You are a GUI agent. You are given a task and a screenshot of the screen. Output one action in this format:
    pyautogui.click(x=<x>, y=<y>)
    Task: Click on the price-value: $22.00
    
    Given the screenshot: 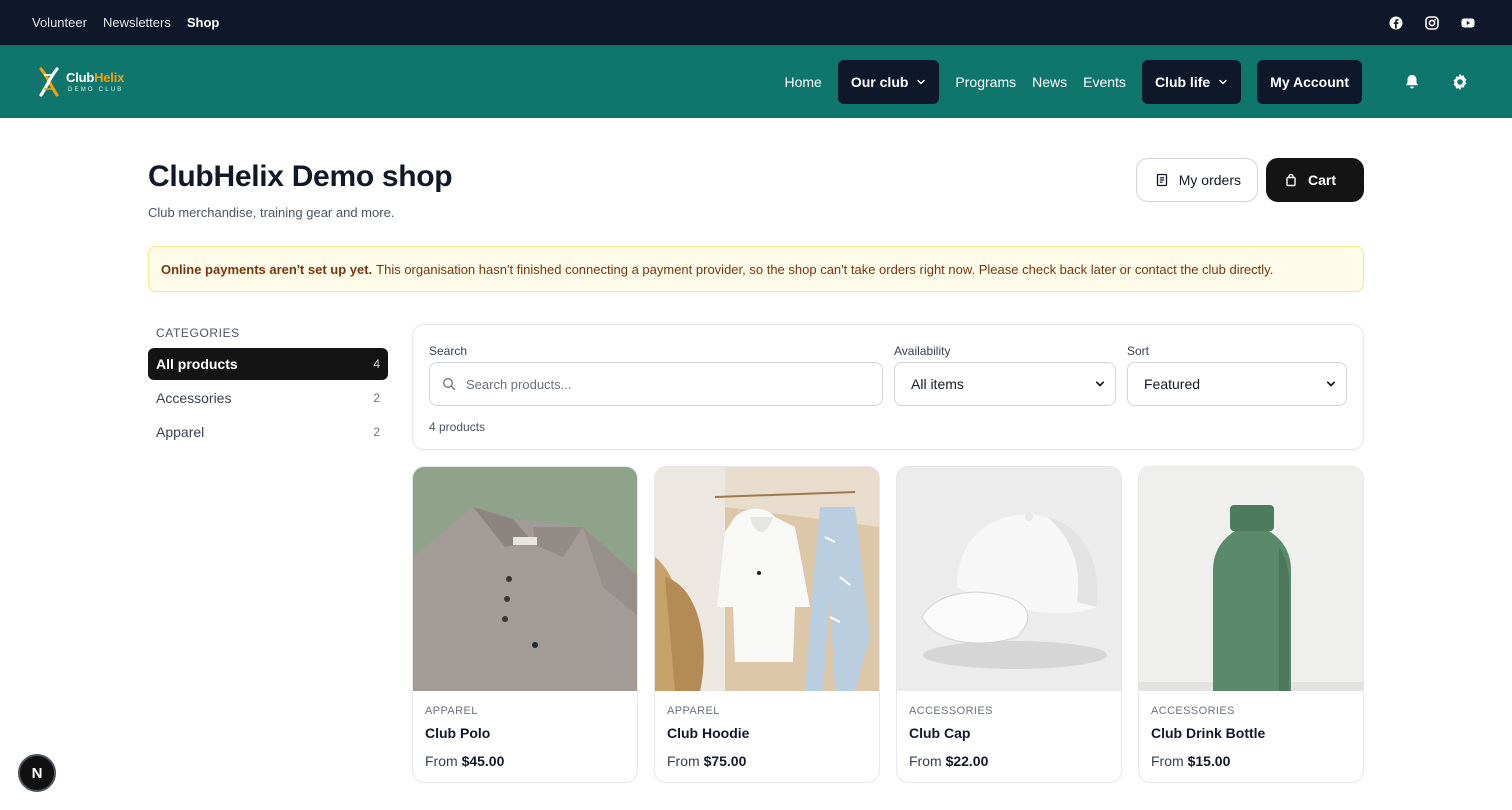 What is the action you would take?
    pyautogui.click(x=967, y=761)
    